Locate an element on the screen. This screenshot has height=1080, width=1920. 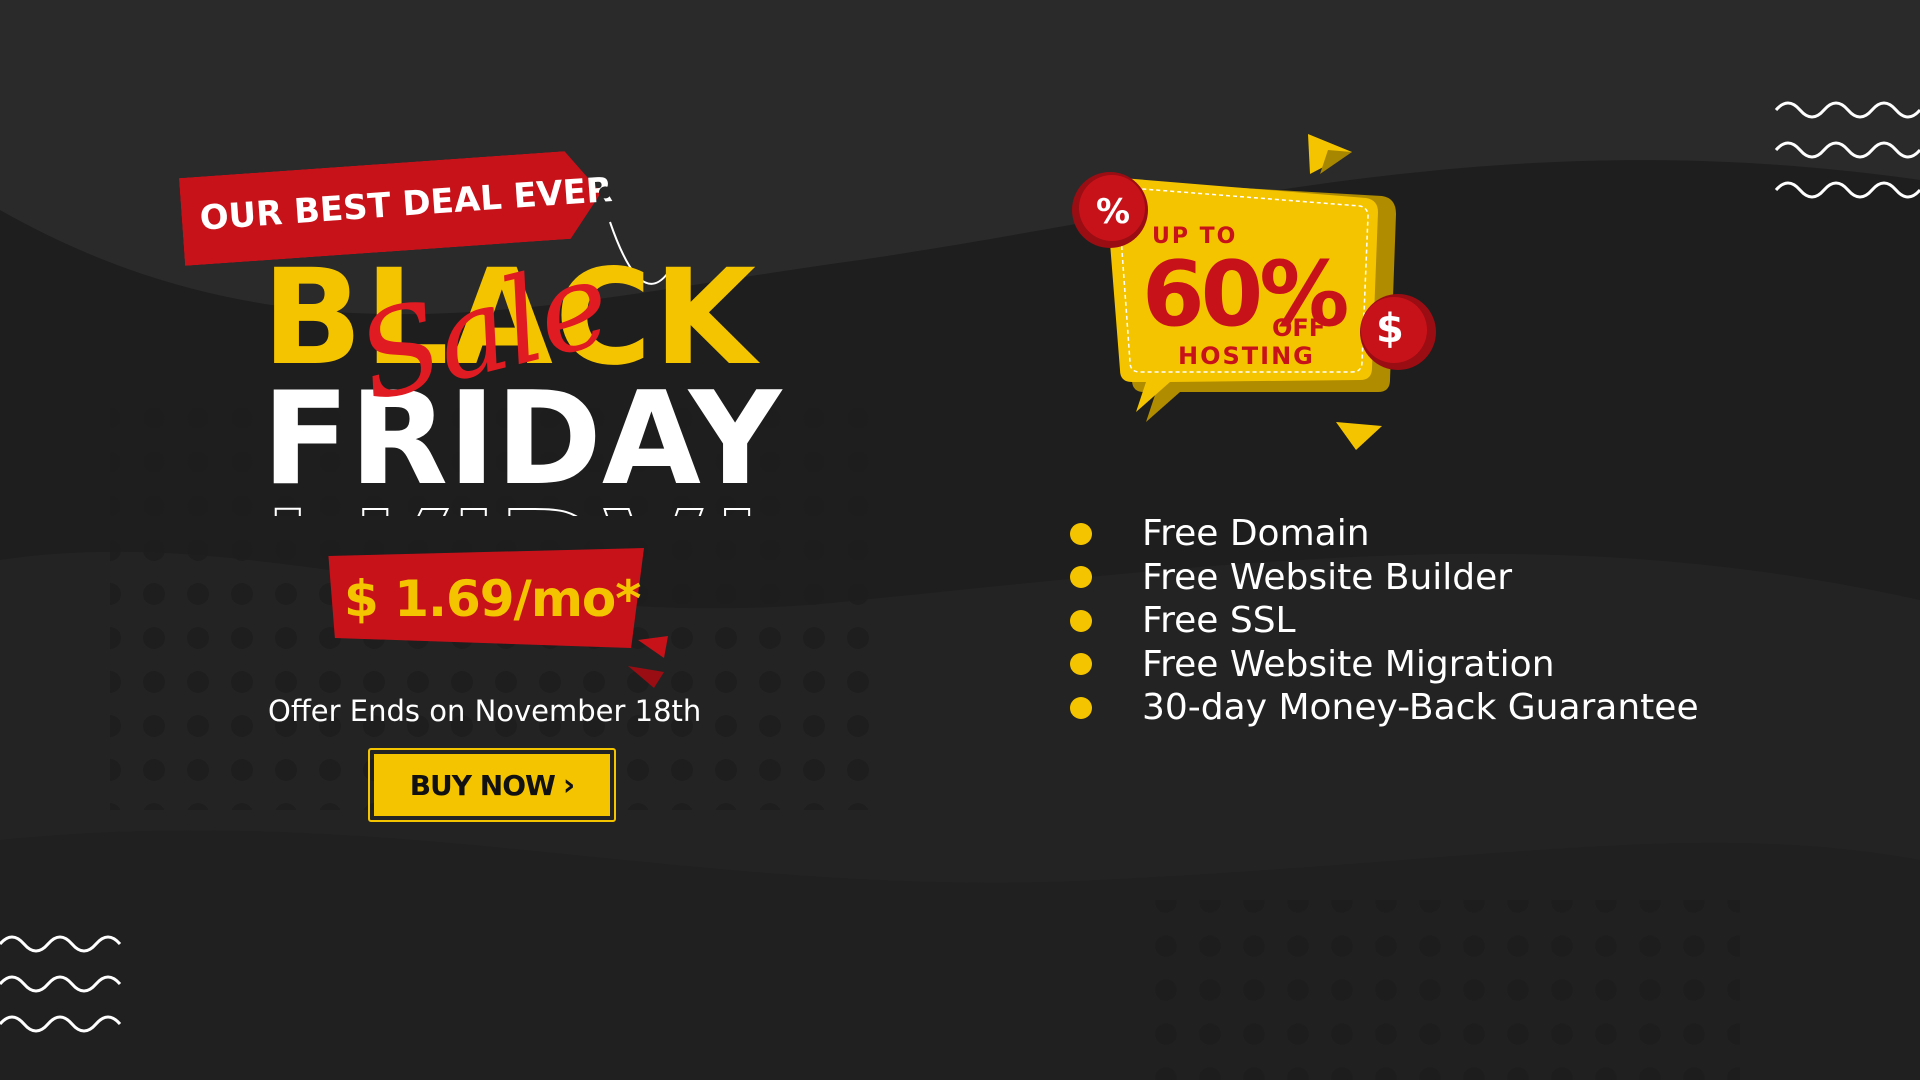
buy-now-button: BUY NOW › is located at coordinates (492, 785).